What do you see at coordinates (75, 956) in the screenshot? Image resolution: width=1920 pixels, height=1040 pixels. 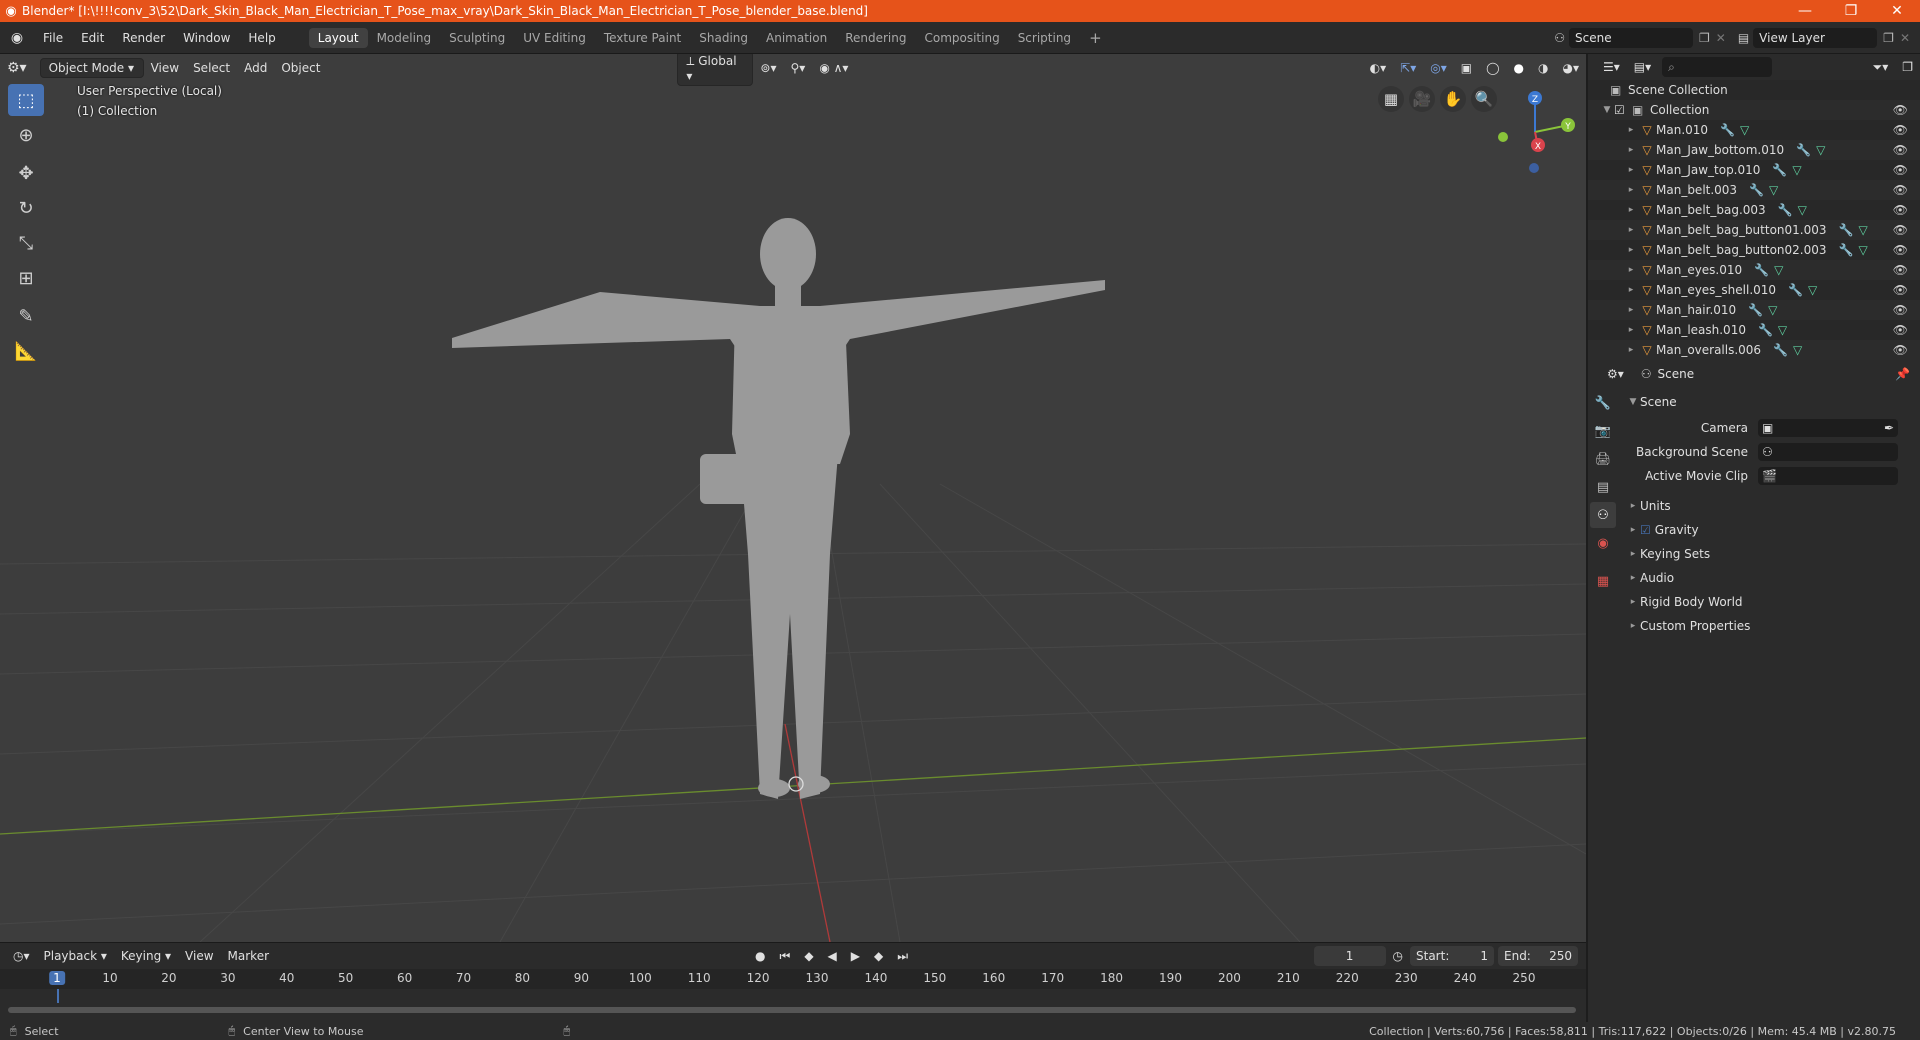 I see `menu-playback: Playback ▾` at bounding box center [75, 956].